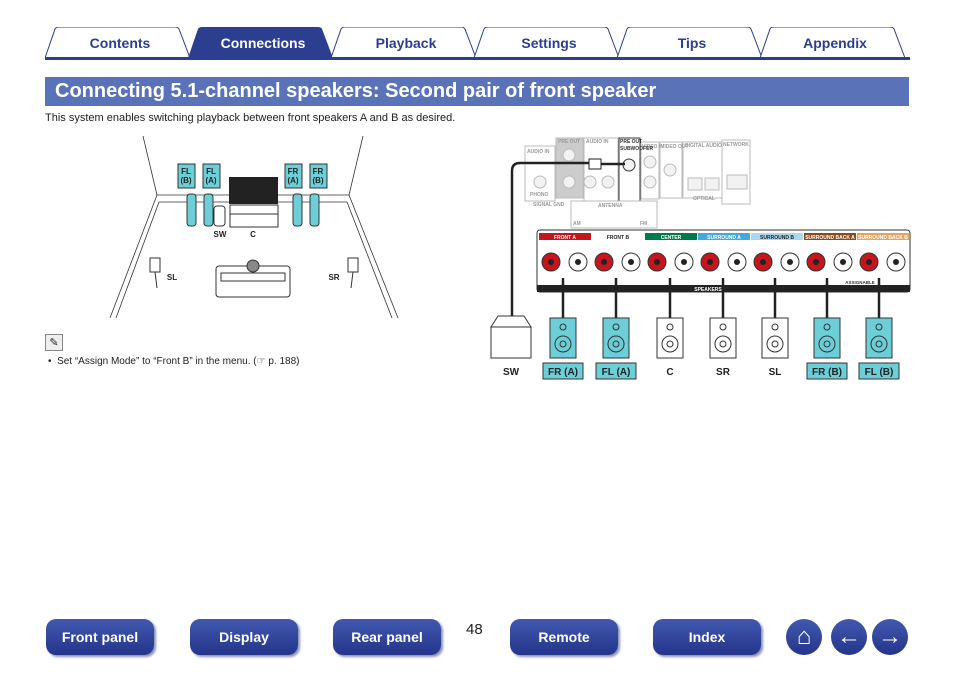 This screenshot has height=673, width=954. Describe the element at coordinates (669, 372) in the screenshot. I see `speaker-label: C` at that location.